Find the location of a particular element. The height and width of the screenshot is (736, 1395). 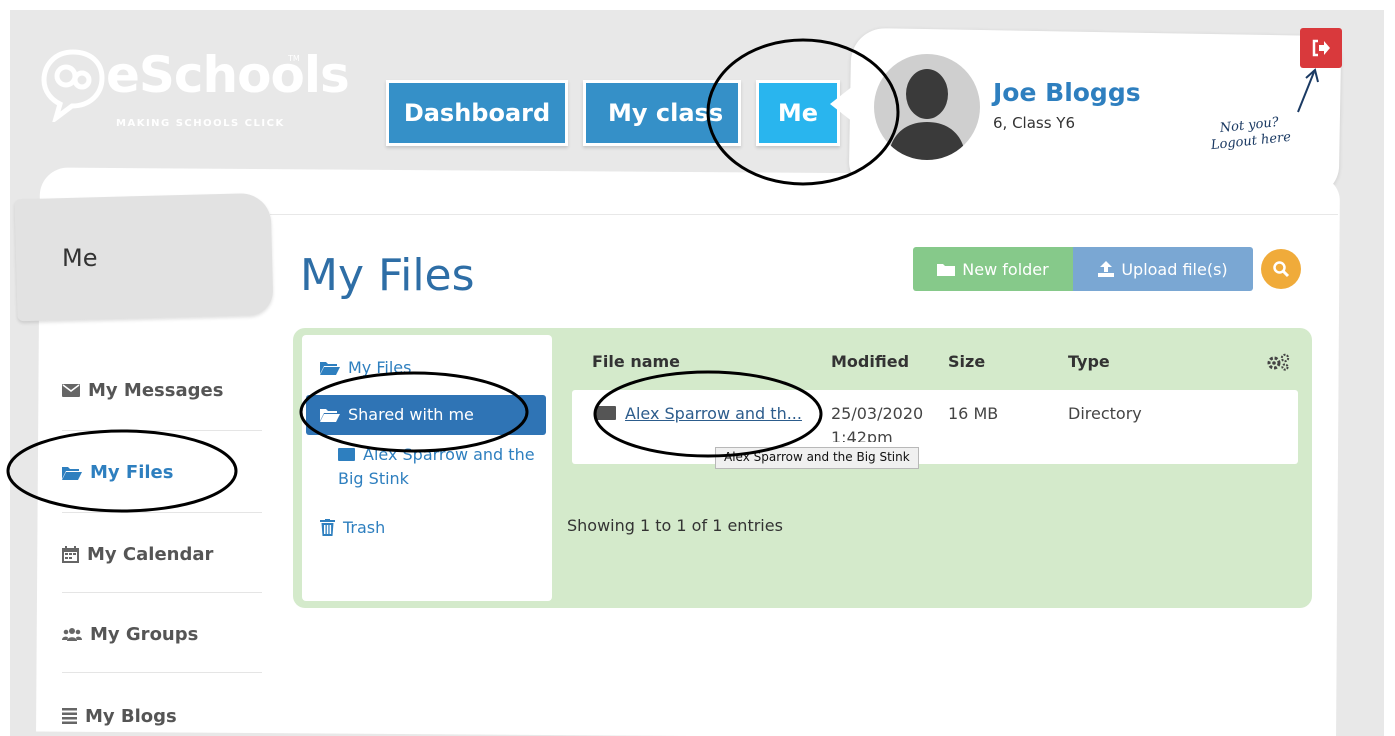

tree-item-trash: Trash is located at coordinates (352, 527).